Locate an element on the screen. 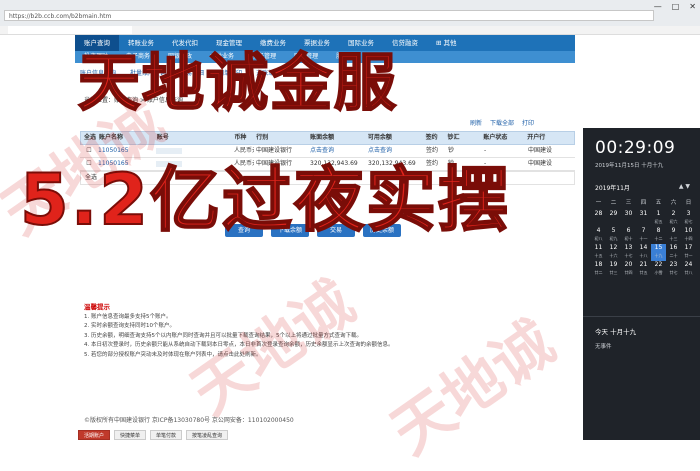 The height and width of the screenshot is (471, 700). calendar-day: 4 初八 is located at coordinates (598, 235).